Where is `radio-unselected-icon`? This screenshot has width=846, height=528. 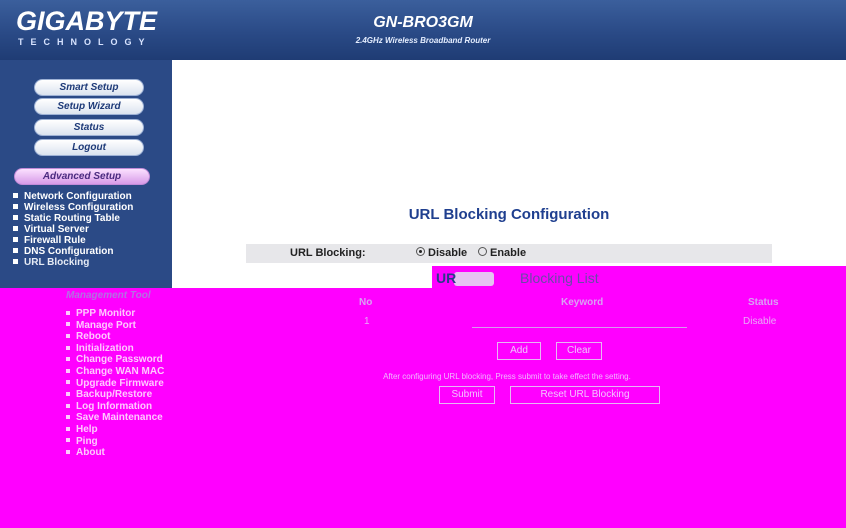
radio-unselected-icon is located at coordinates (482, 251).